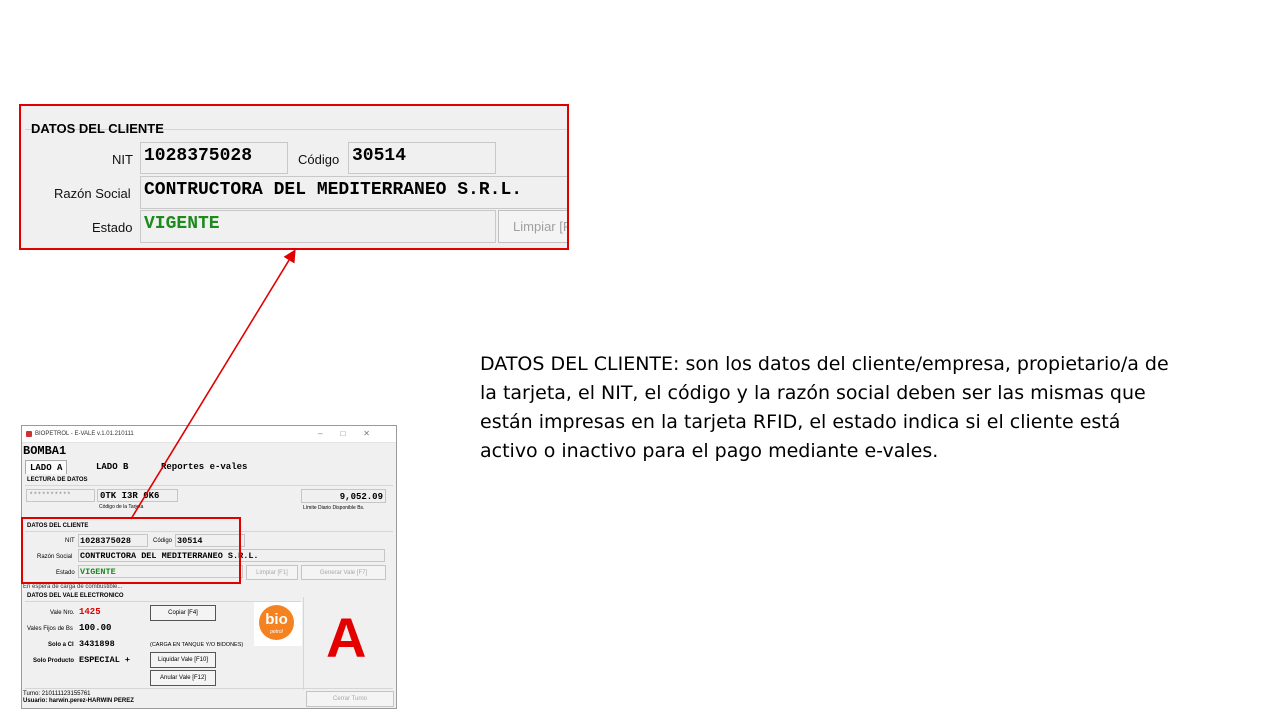 This screenshot has height=720, width=1280. I want to click on razon-social-field: CONTRUCTORA DEL MEDITERRANEO S.R.L., so click(353, 192).